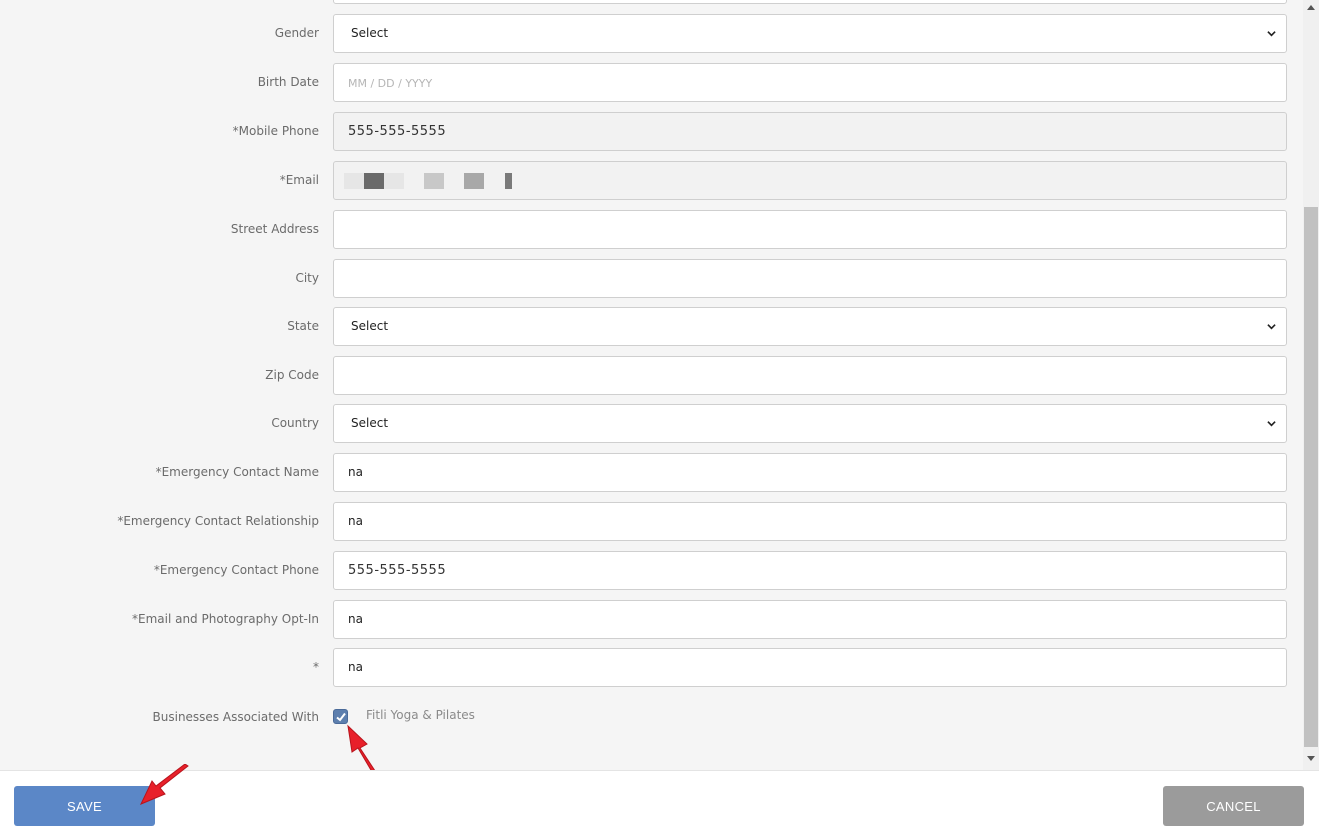 This screenshot has width=1319, height=836. I want to click on mobile-phone-label: *Mobile Phone, so click(275, 131).